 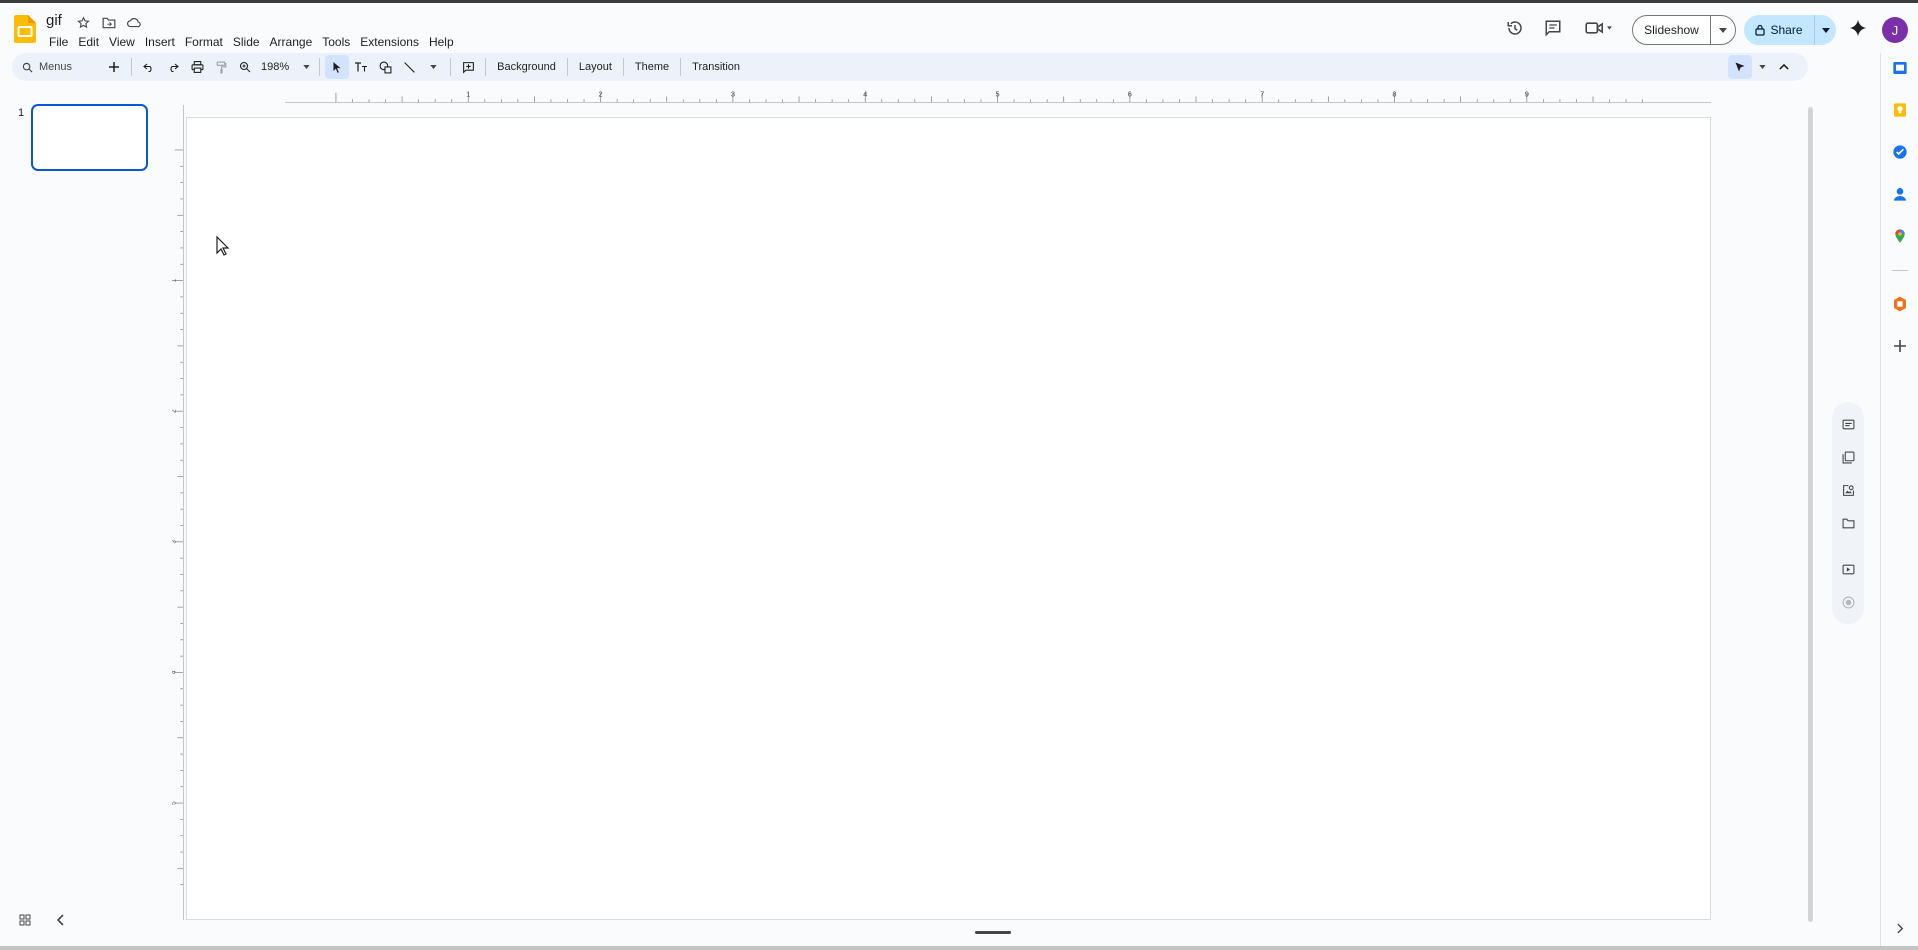 I want to click on speaker-notes-drag-handle, so click(x=993, y=932).